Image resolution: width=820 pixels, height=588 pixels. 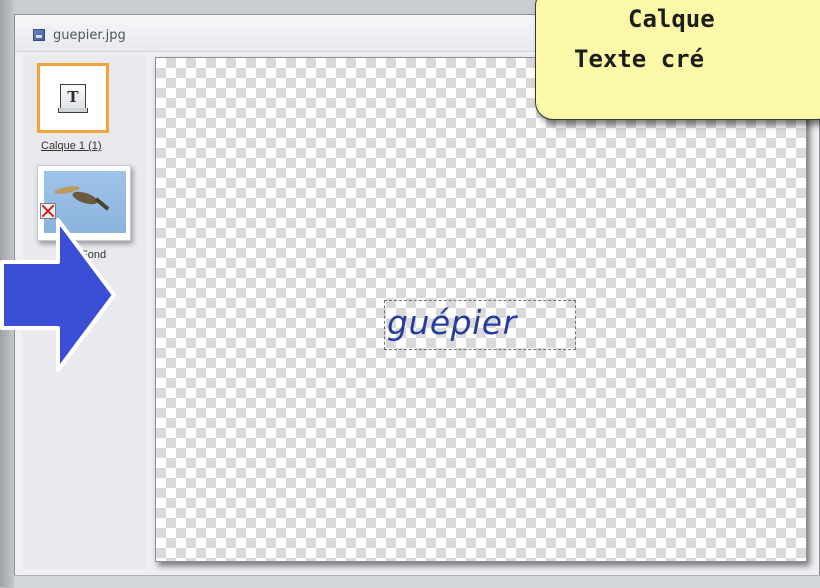 I want to click on arrow-shape, so click(x=58, y=295).